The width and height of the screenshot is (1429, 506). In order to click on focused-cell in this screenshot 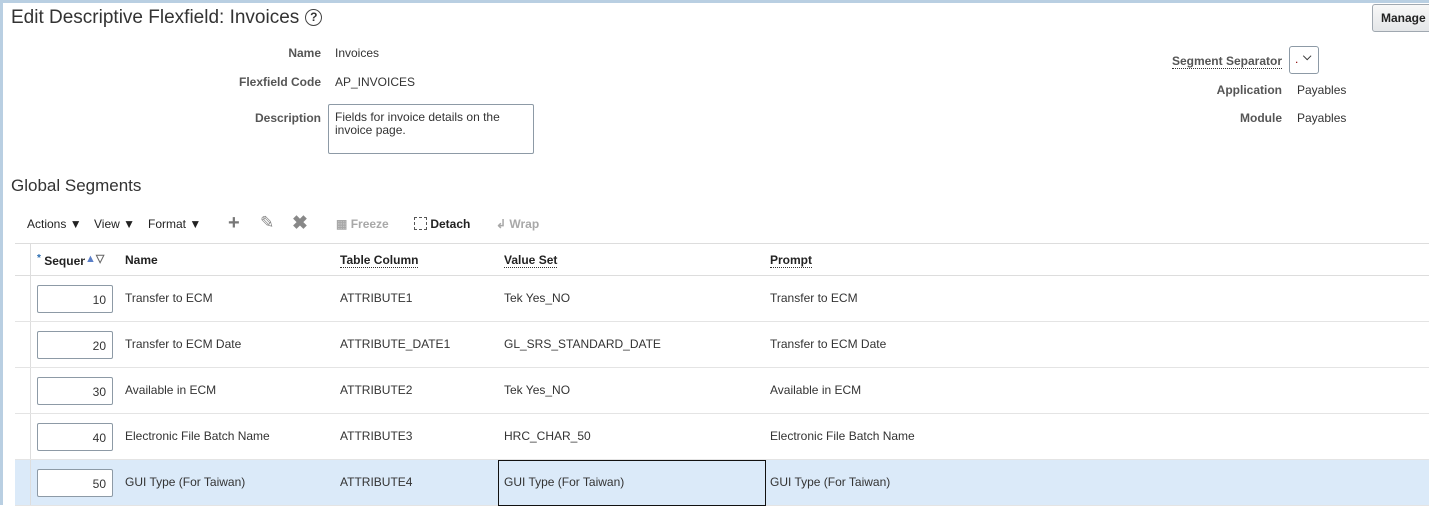, I will do `click(632, 483)`.